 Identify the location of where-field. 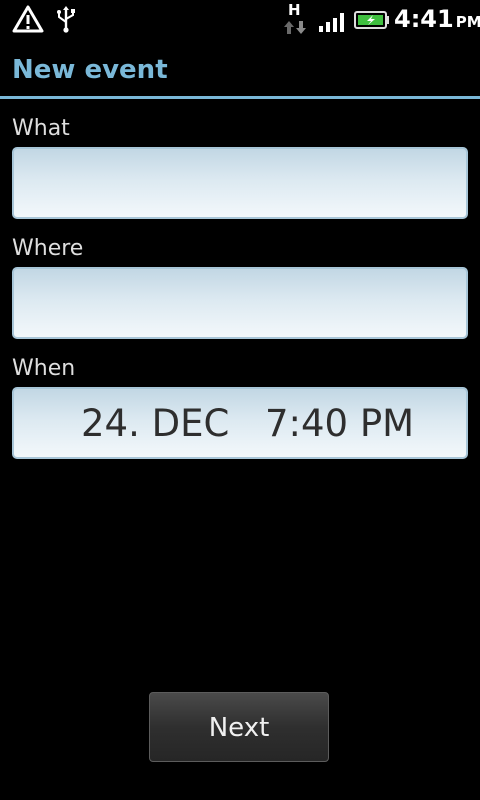
(240, 303).